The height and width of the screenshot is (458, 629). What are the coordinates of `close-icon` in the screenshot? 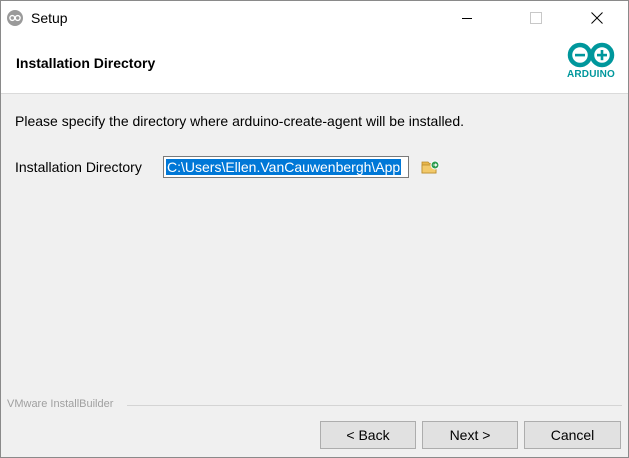 It's located at (597, 18).